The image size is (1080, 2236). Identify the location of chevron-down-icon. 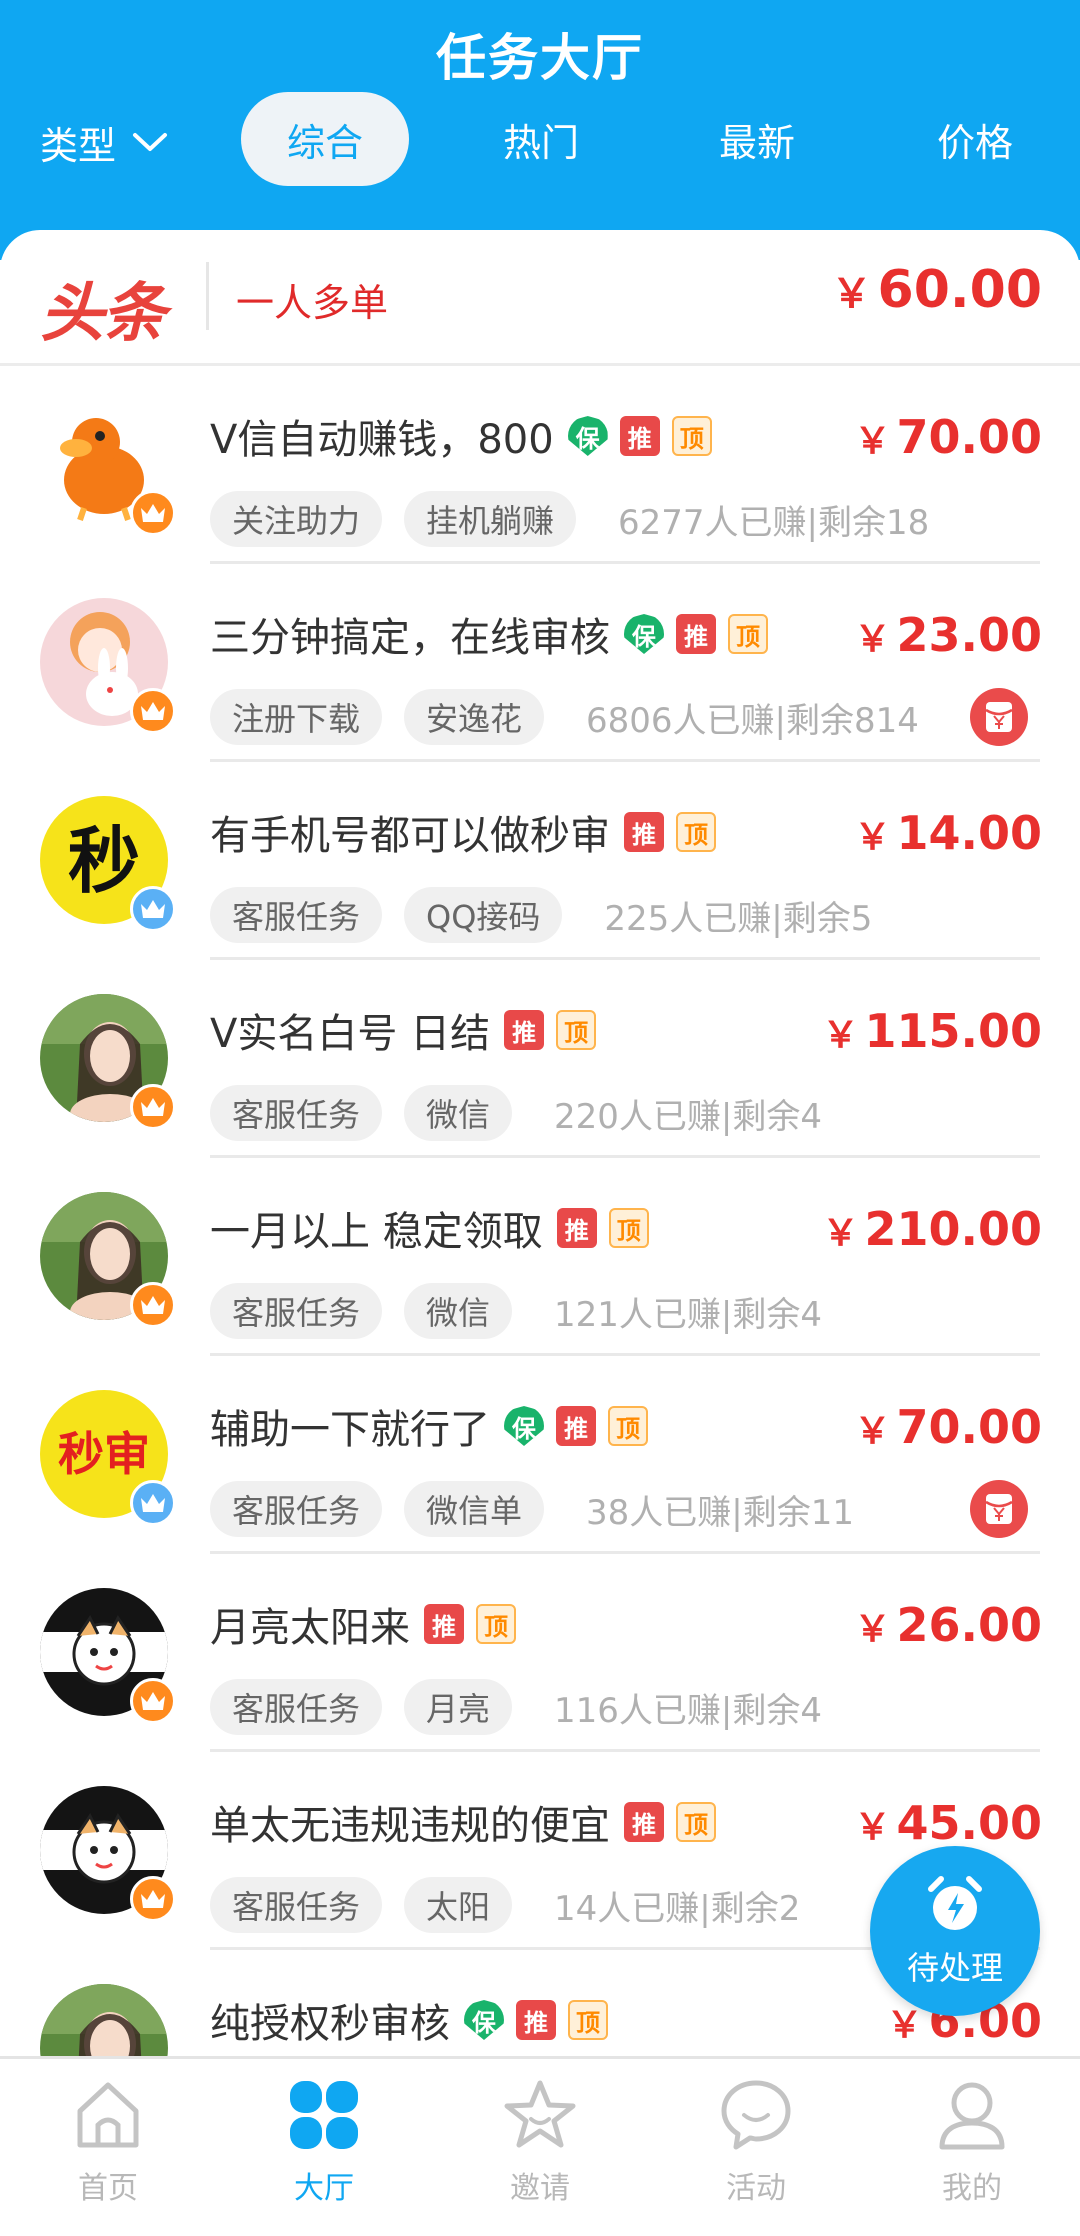
(150, 142).